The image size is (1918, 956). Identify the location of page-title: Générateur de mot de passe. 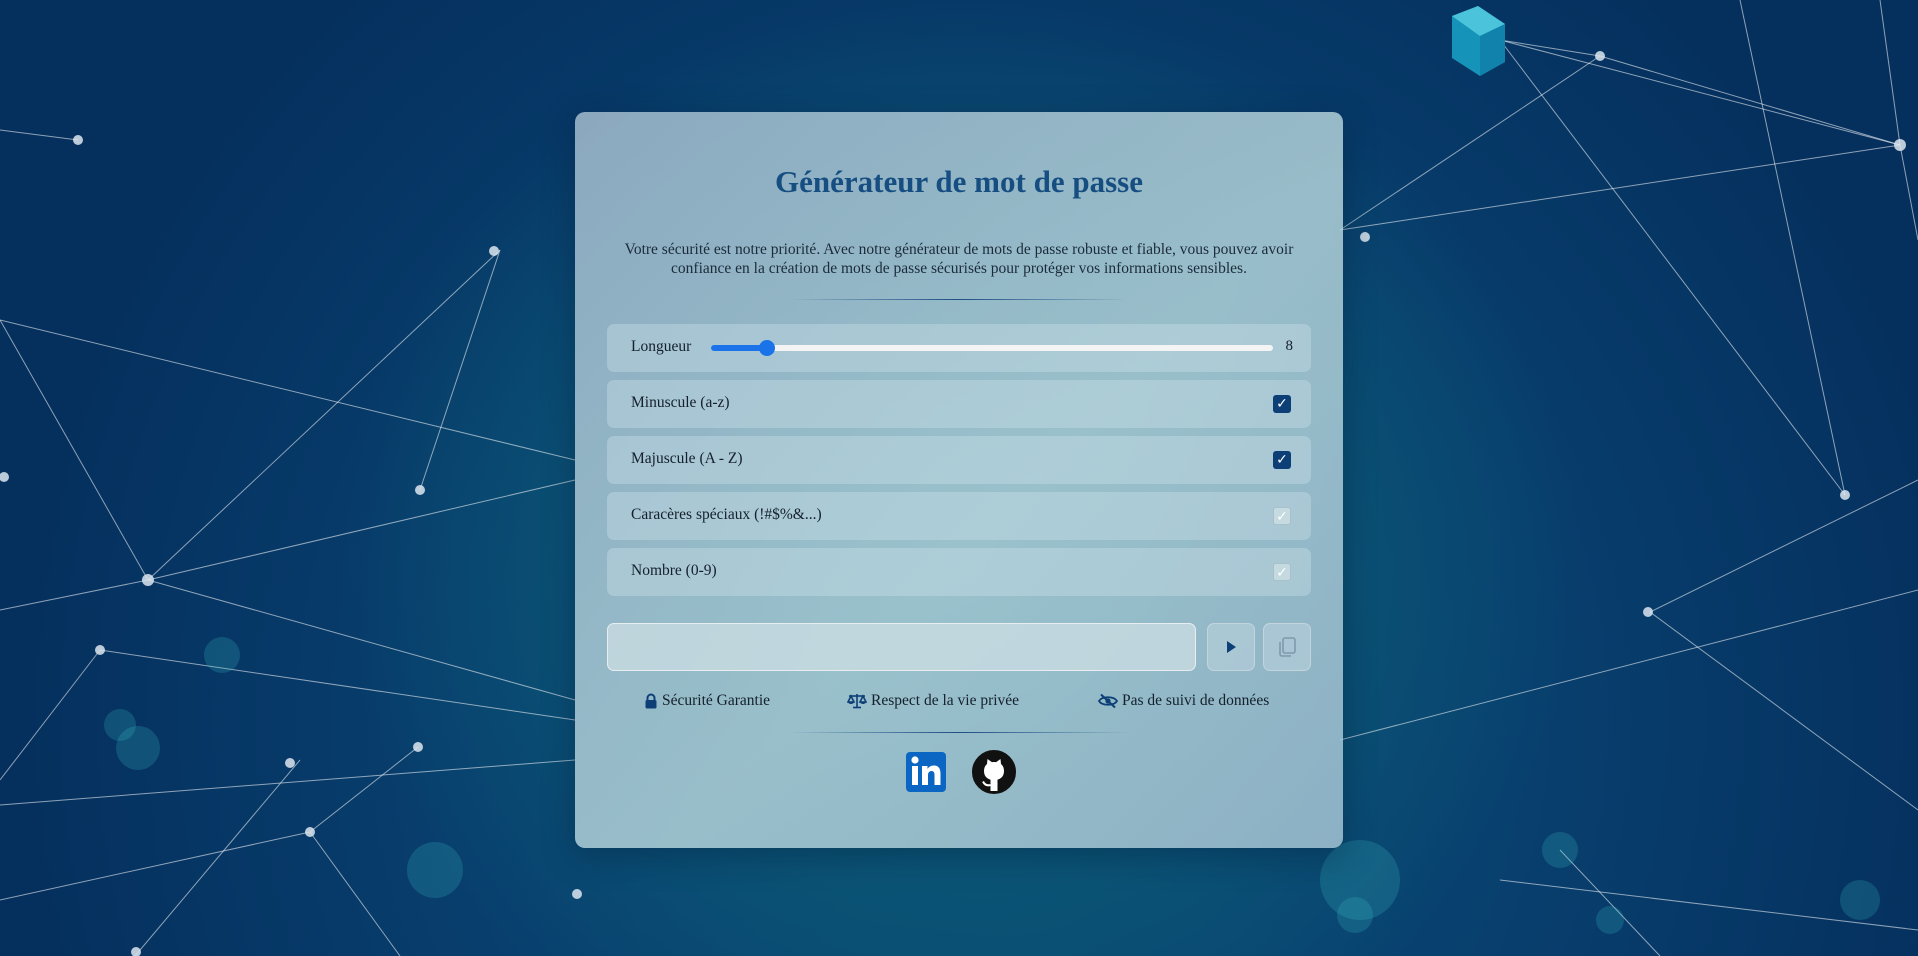
(959, 181).